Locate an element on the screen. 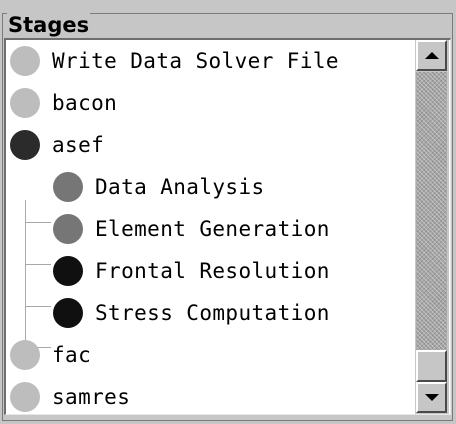 The width and height of the screenshot is (456, 424). tree-item-label: Write Data Solver File is located at coordinates (195, 61).